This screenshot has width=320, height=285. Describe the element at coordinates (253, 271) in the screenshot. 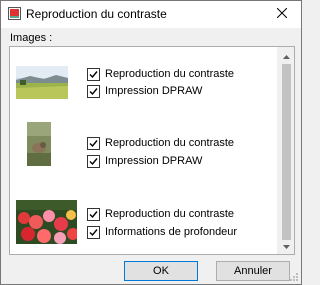

I see `cancel-button: Annuler` at that location.